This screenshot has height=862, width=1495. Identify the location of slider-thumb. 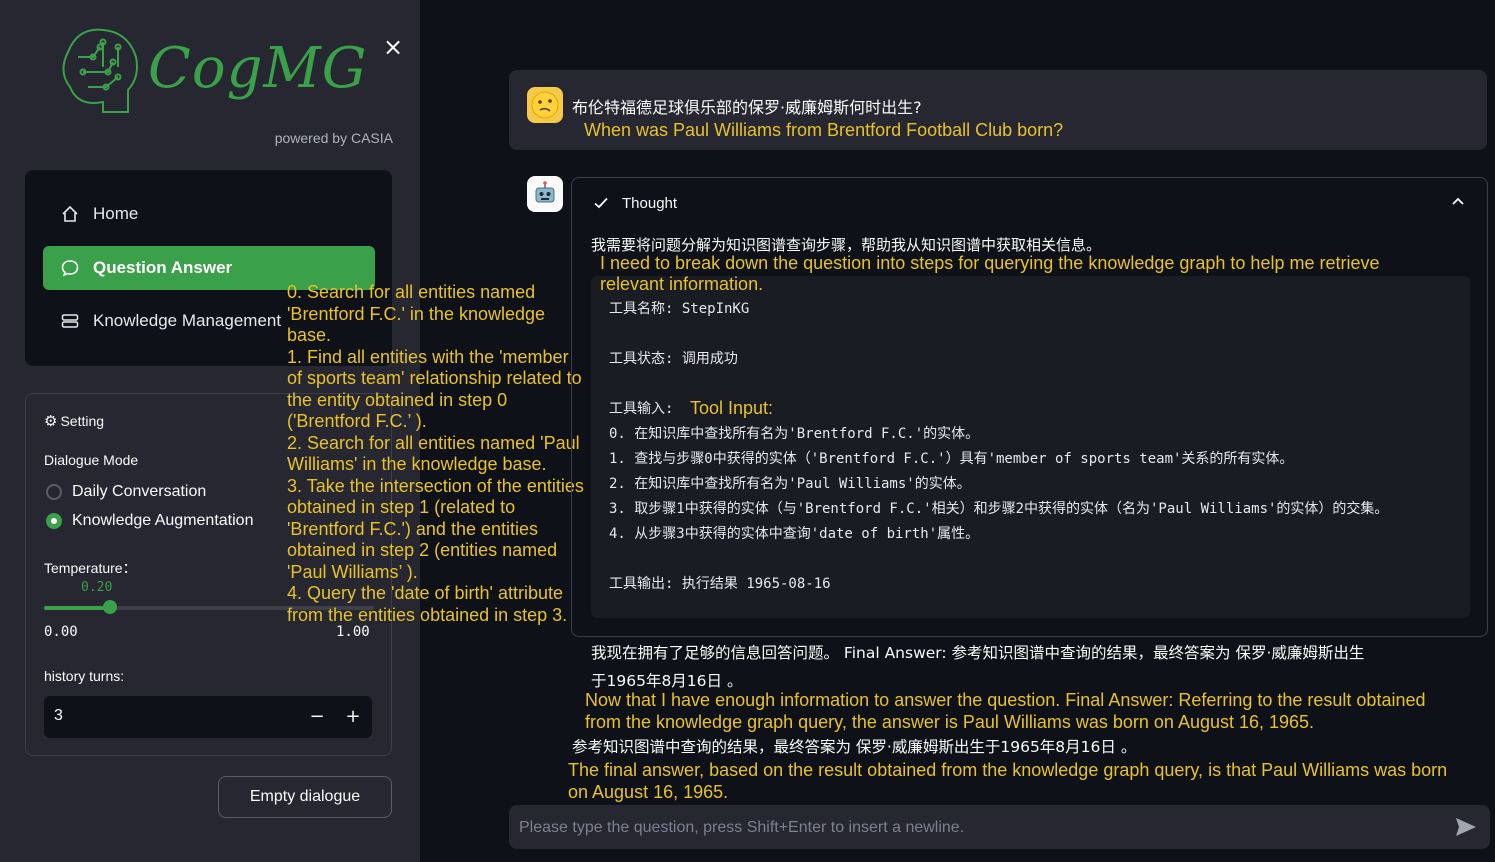
(110, 607).